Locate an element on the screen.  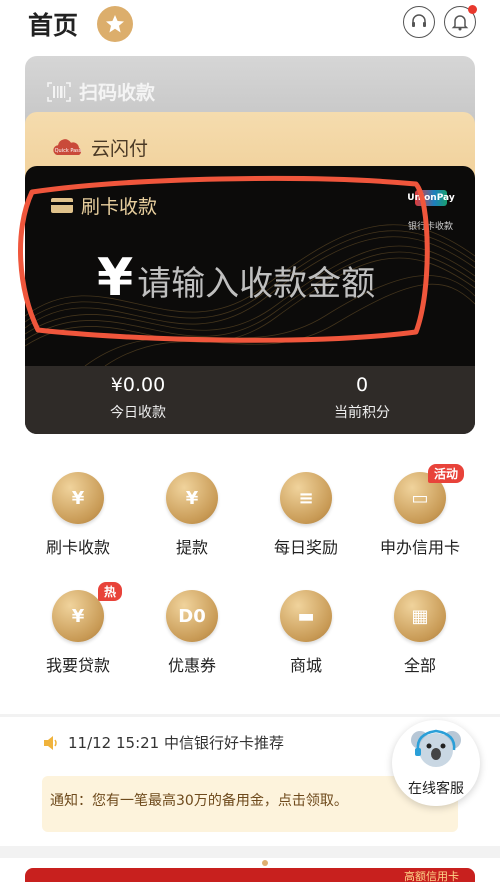
notification-bell-icon is located at coordinates (460, 21).